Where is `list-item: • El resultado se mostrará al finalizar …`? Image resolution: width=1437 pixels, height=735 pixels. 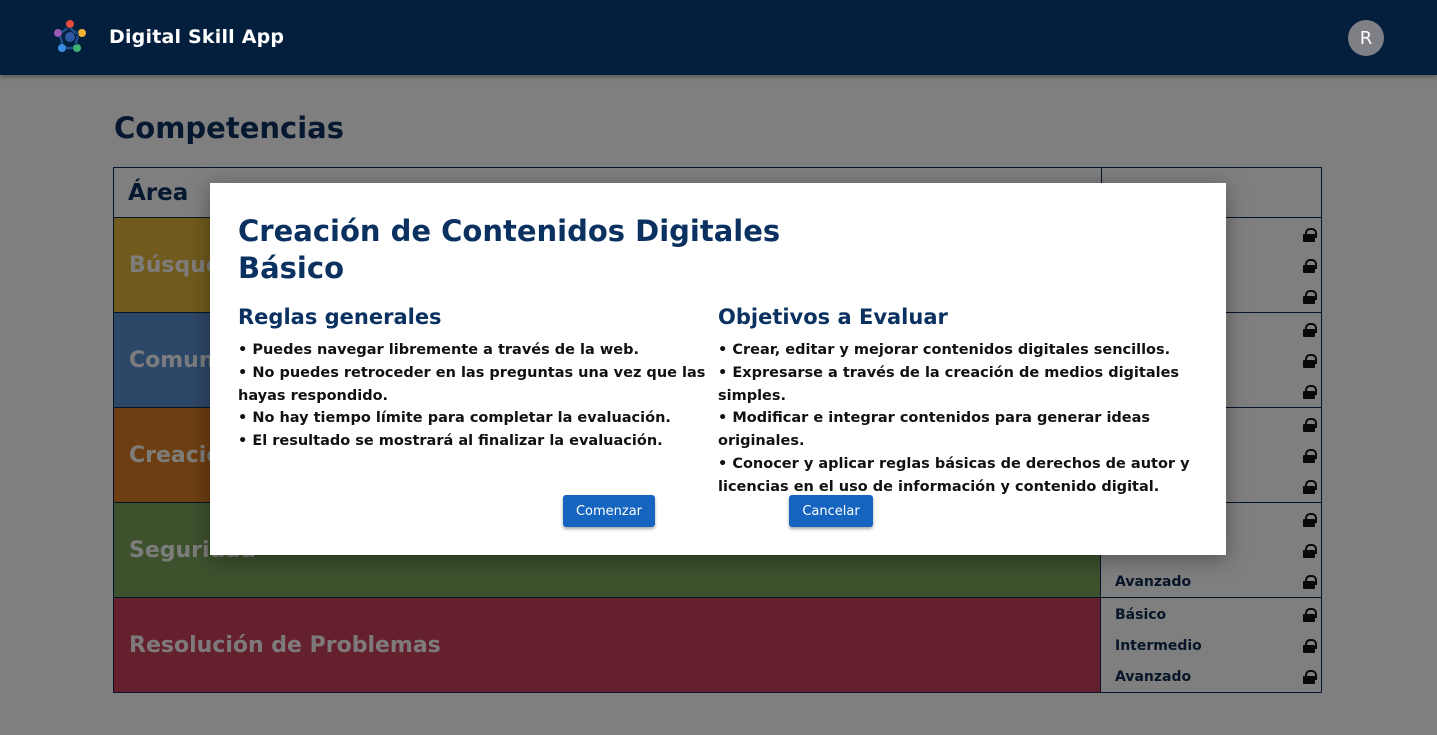
list-item: • El resultado se mostrará al finalizar … is located at coordinates (450, 441).